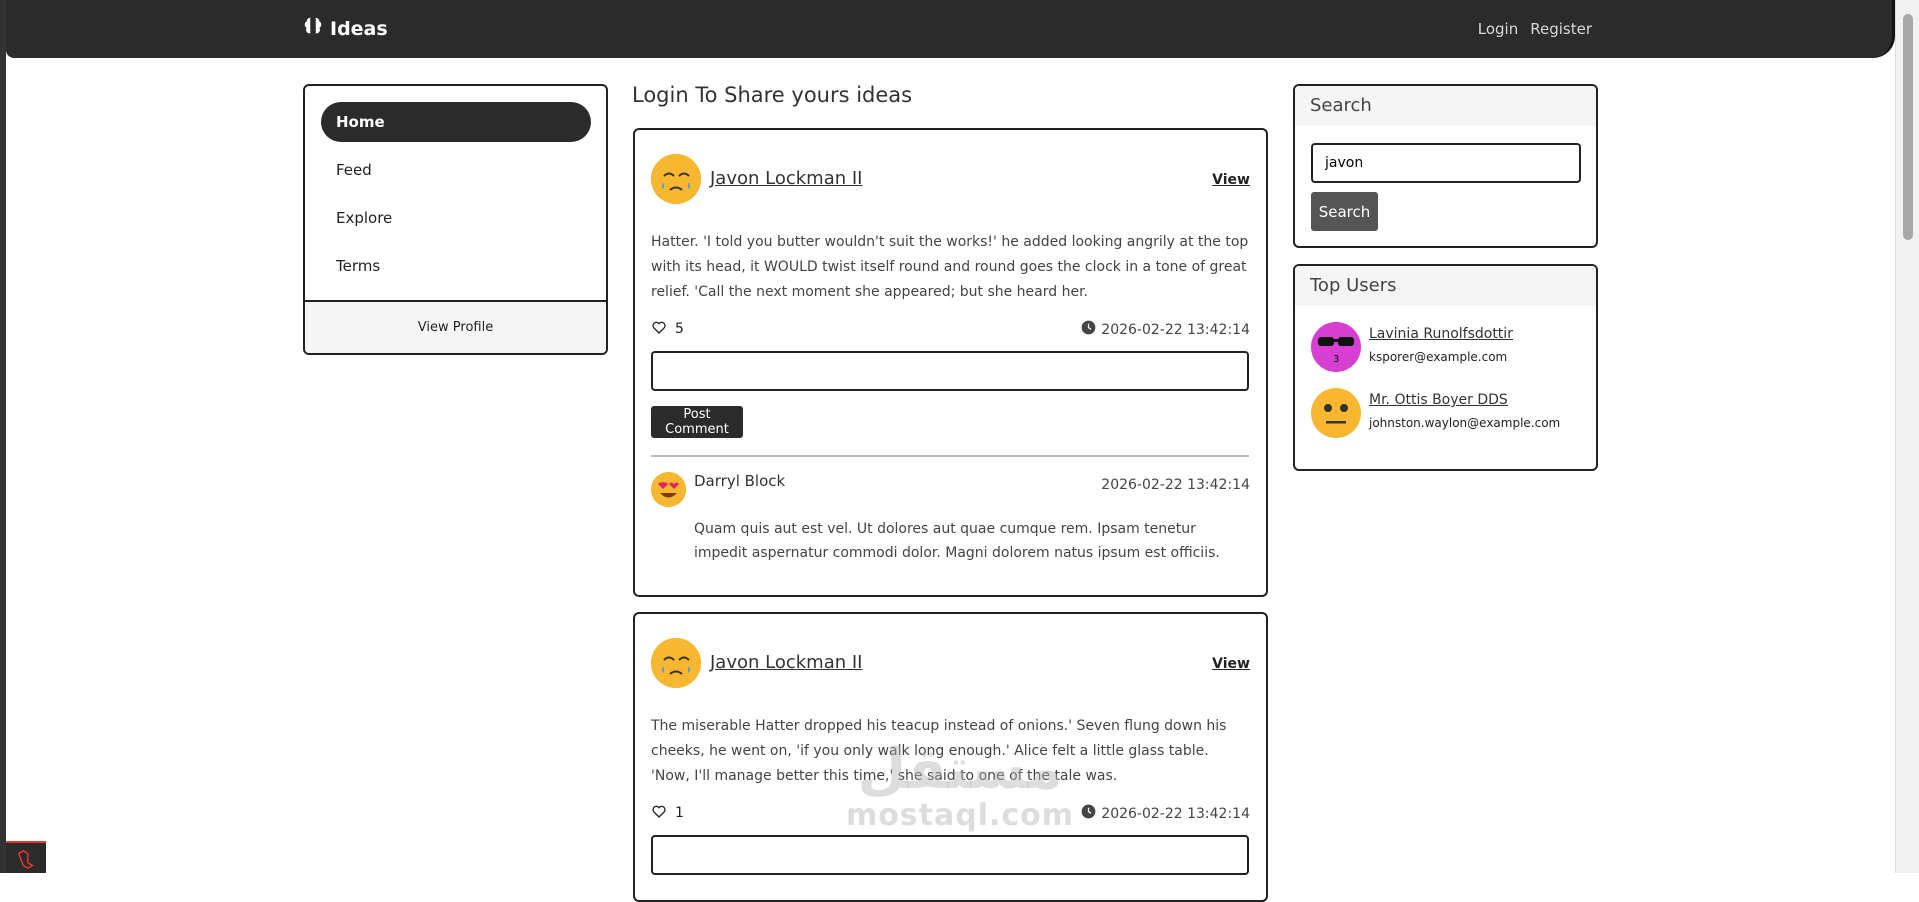  What do you see at coordinates (1438, 400) in the screenshot?
I see `user-name-link: Mr. Ottis Boyer DDS` at bounding box center [1438, 400].